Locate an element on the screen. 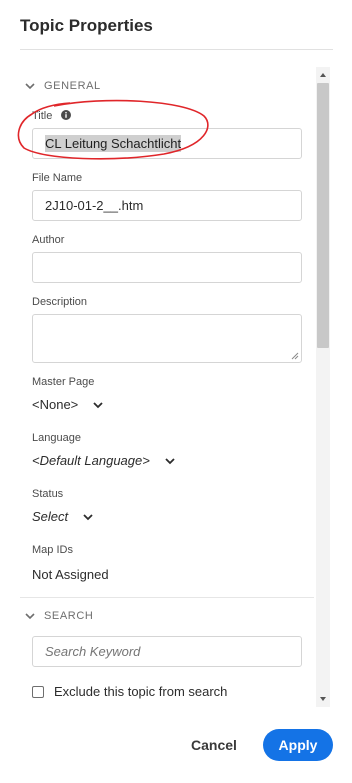 Image resolution: width=352 pixels, height=783 pixels. title-divider is located at coordinates (176, 49).